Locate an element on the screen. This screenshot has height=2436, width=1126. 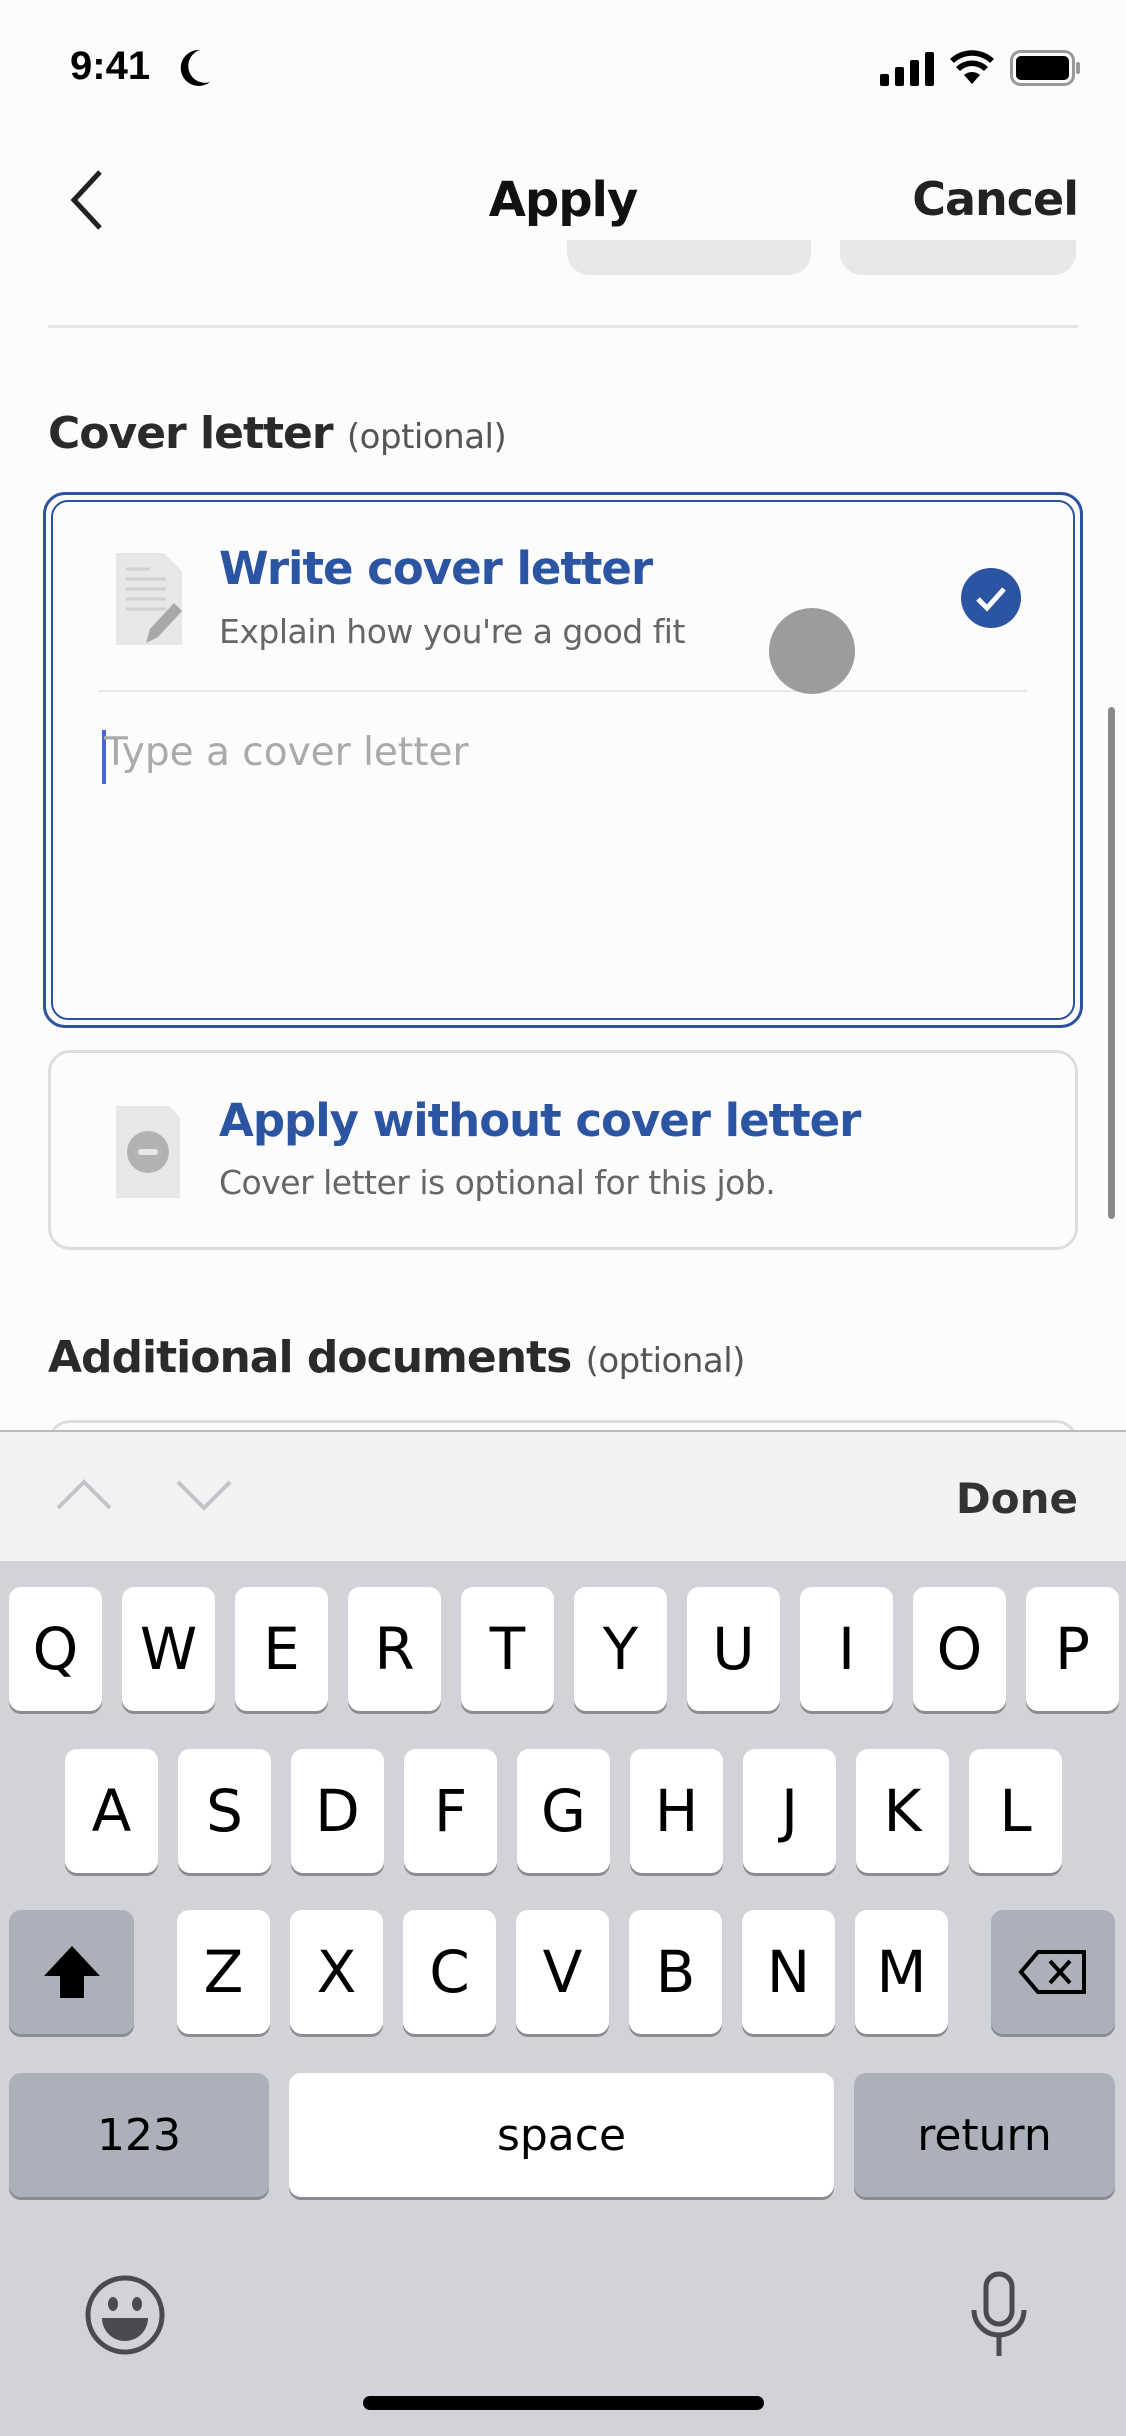
return-key: return is located at coordinates (984, 2135).